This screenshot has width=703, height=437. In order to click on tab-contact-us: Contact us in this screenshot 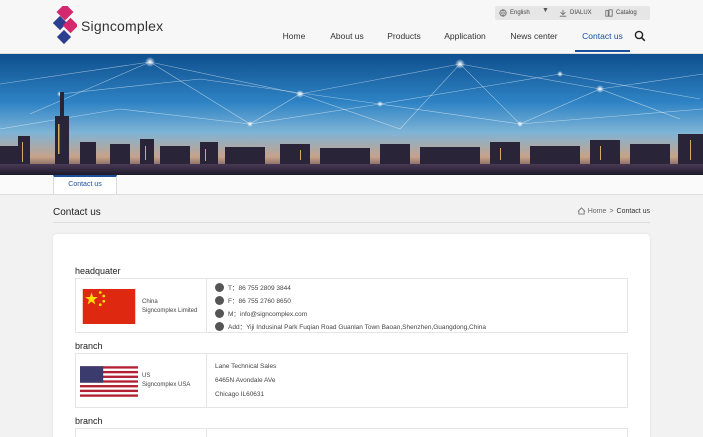, I will do `click(85, 185)`.